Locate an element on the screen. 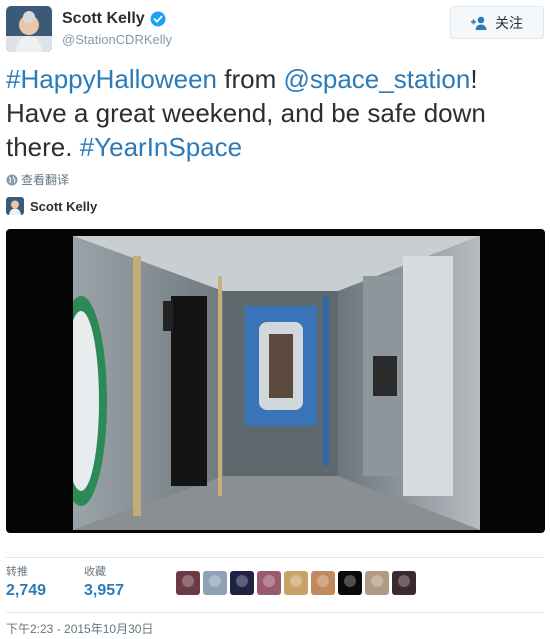 This screenshot has height=639, width=550. card-author: Scott Kelly is located at coordinates (51, 206).